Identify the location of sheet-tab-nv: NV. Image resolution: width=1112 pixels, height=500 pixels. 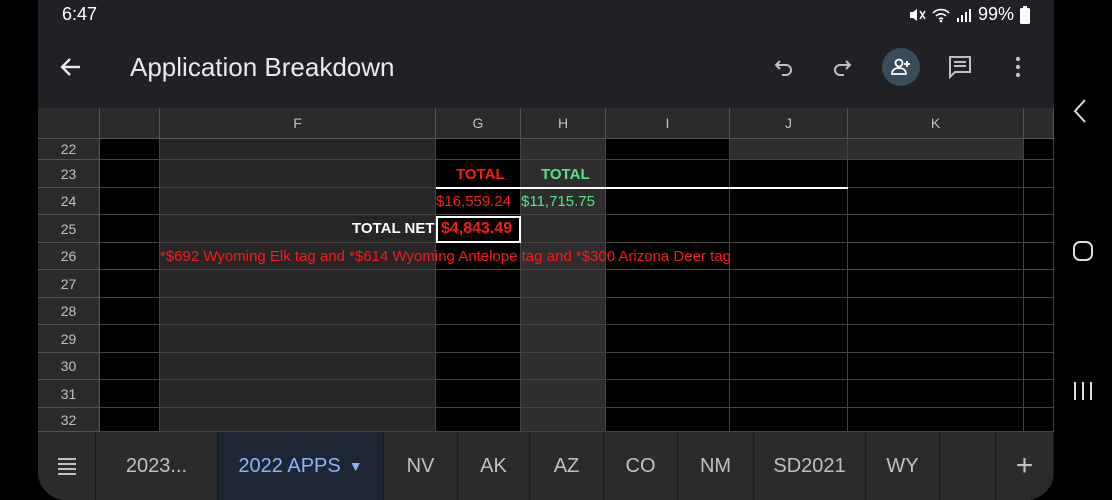
(421, 466).